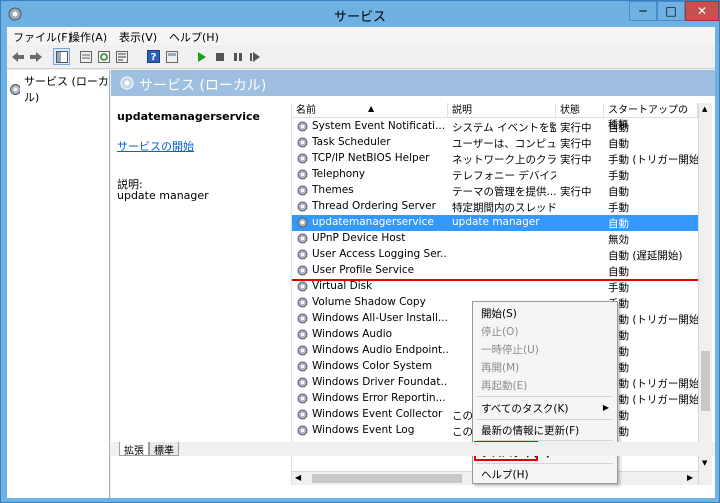 Image resolution: width=720 pixels, height=503 pixels. Describe the element at coordinates (59, 89) in the screenshot. I see `tree-item-services-local: サービス (ローカル)` at that location.